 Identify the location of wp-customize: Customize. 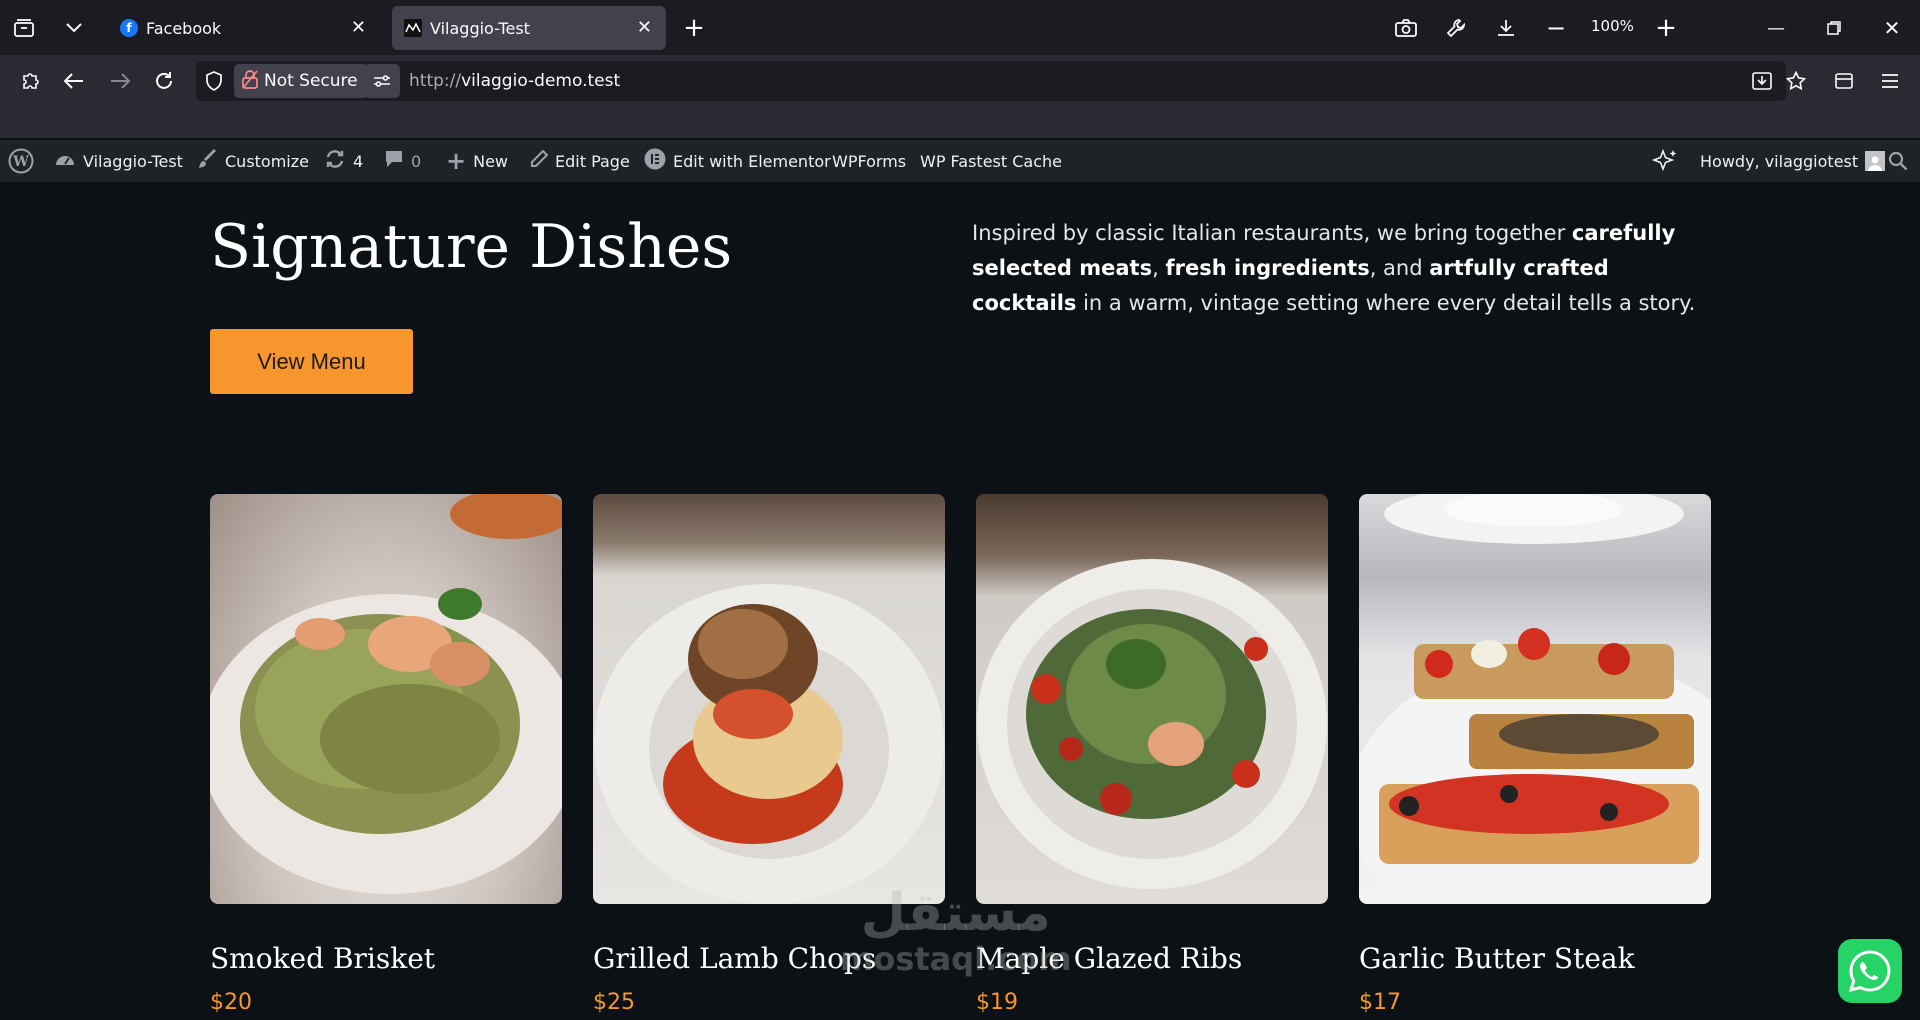
(253, 161).